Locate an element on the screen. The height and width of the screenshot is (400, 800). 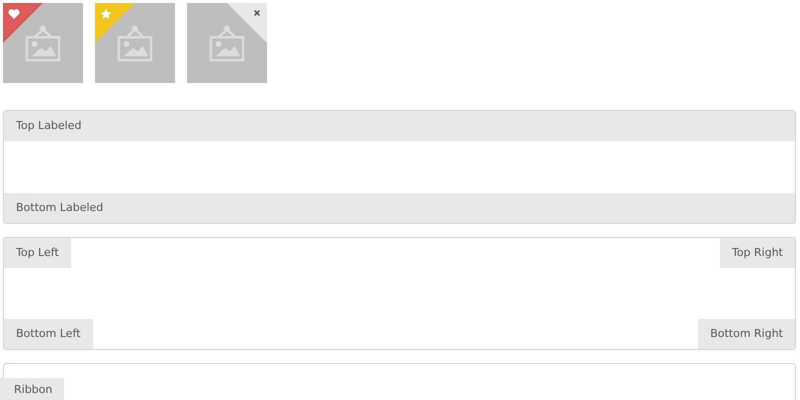
top-label: Top Labeled is located at coordinates (399, 126).